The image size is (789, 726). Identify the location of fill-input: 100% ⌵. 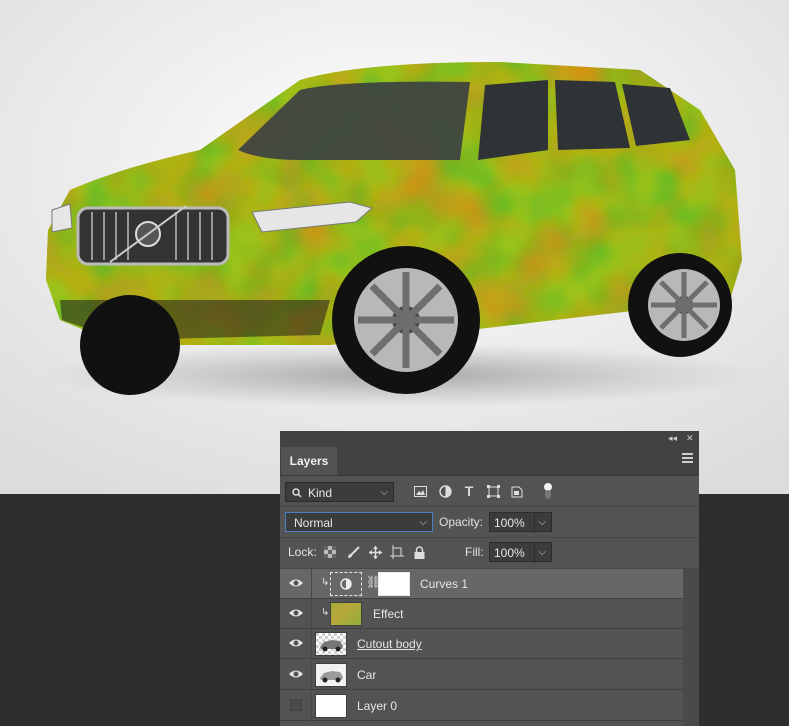
(520, 552).